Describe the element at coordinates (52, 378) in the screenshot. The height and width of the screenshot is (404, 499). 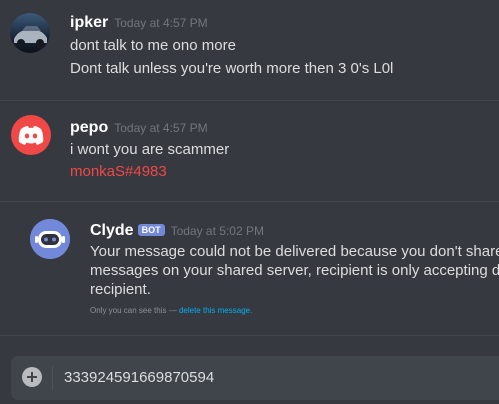
I see `composer-divider` at that location.